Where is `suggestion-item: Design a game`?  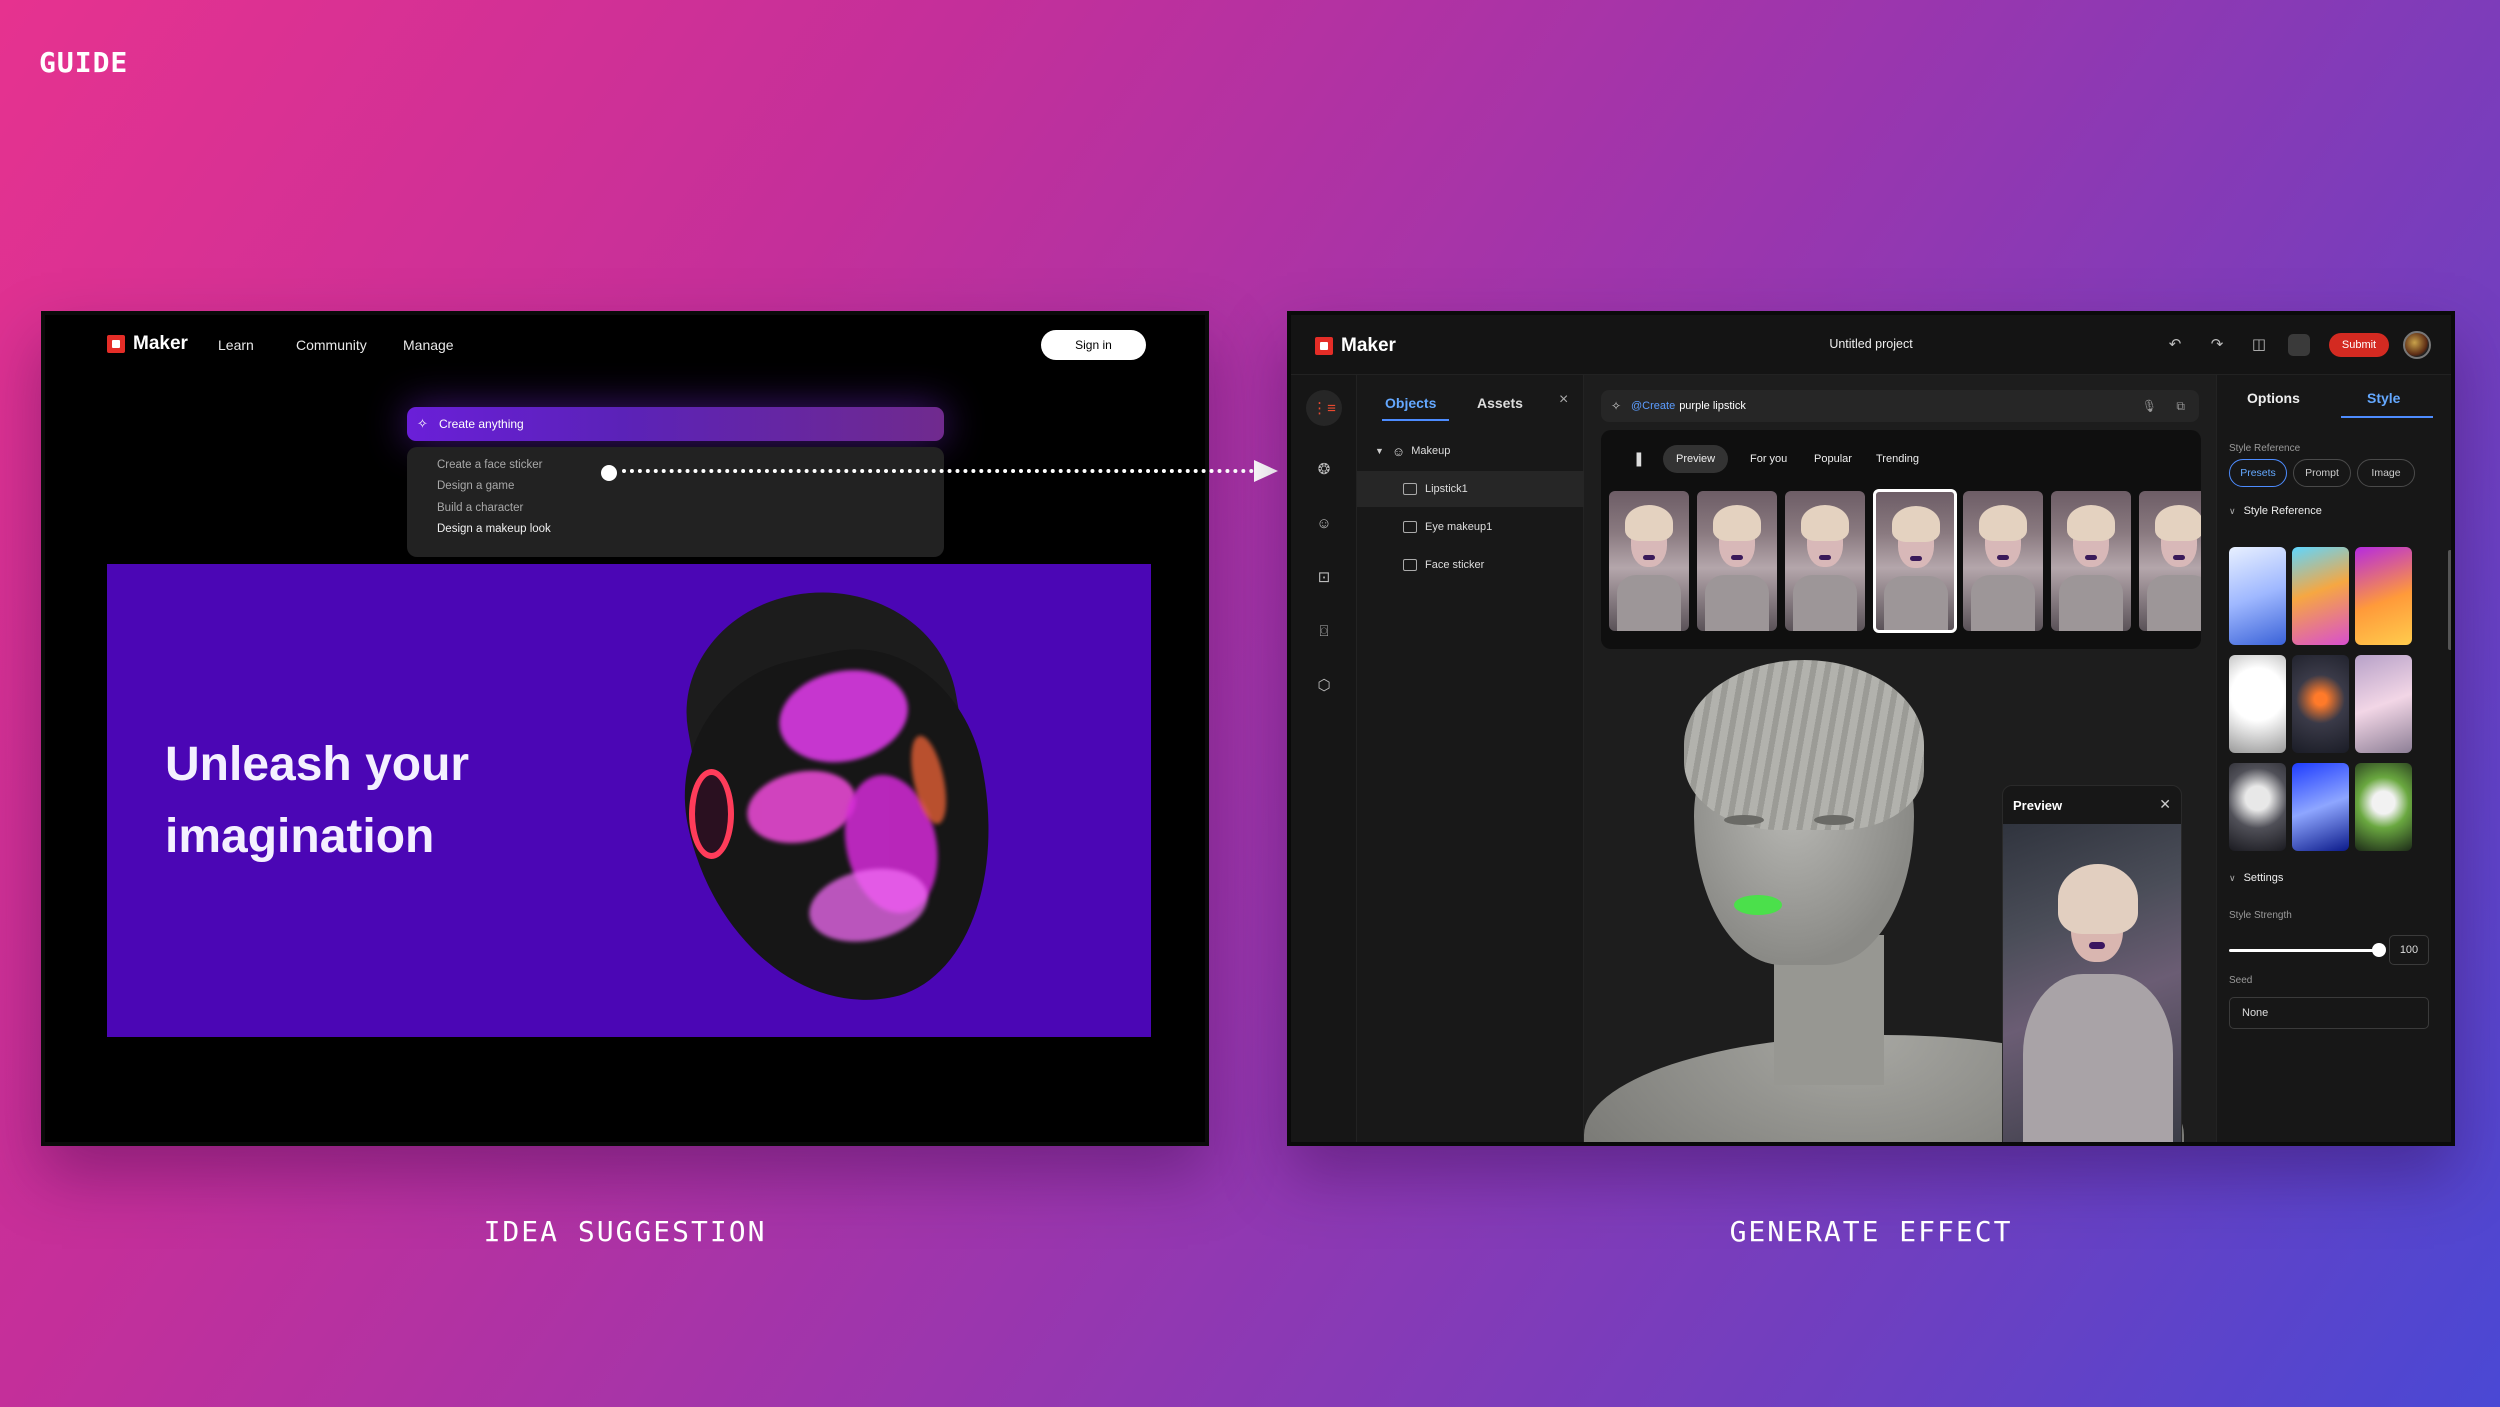
suggestion-item: Design a game is located at coordinates (475, 486).